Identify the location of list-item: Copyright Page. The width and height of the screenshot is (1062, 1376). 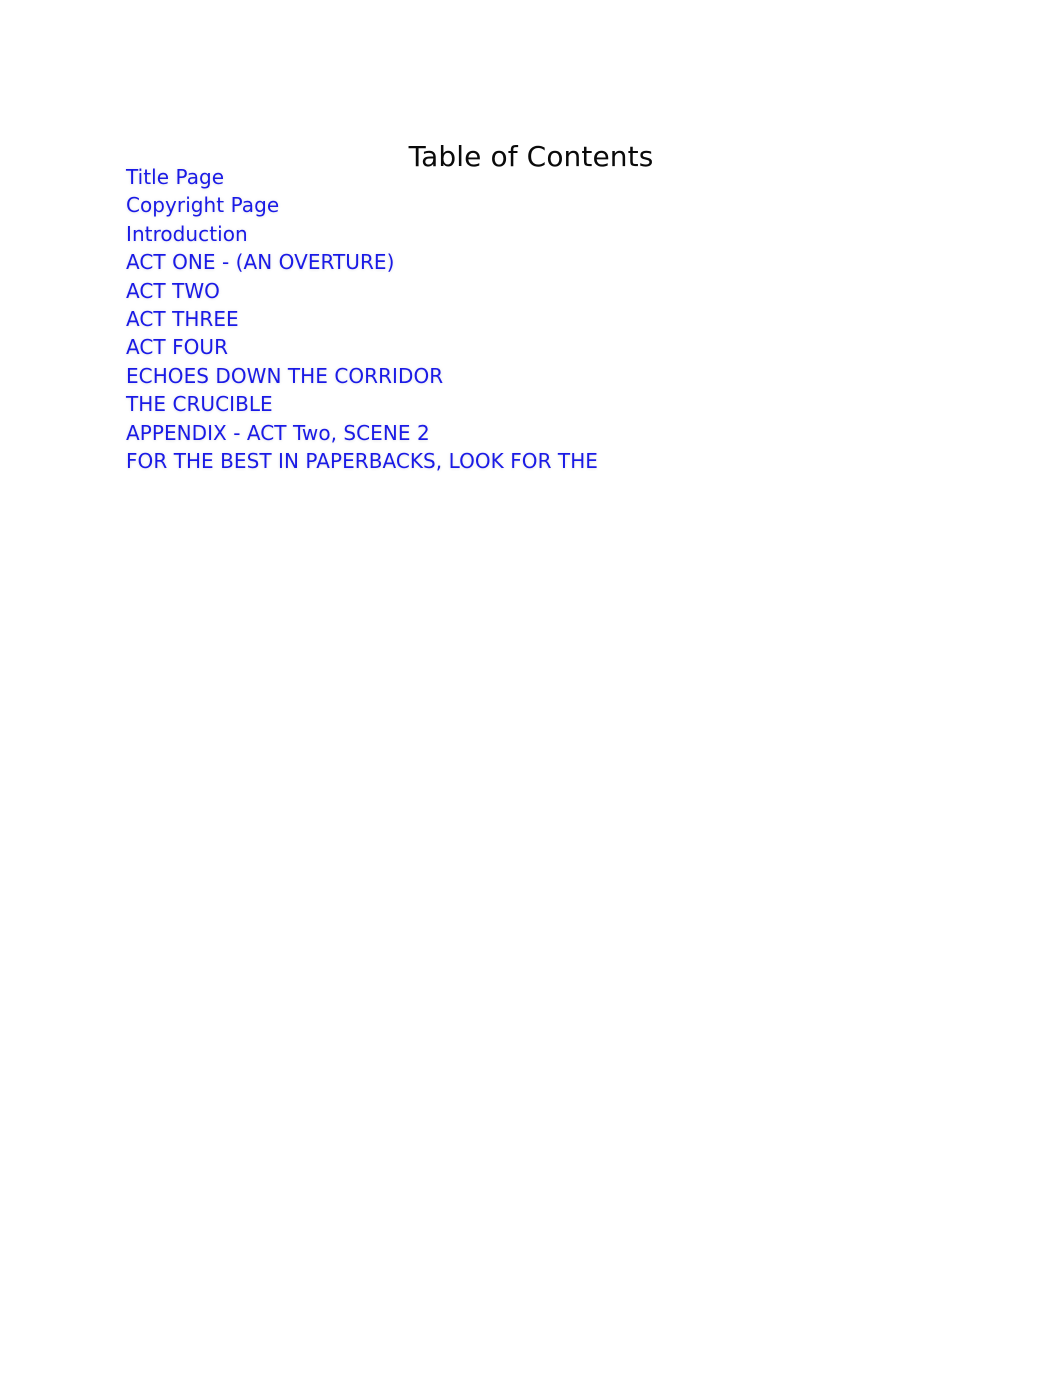
(536, 205).